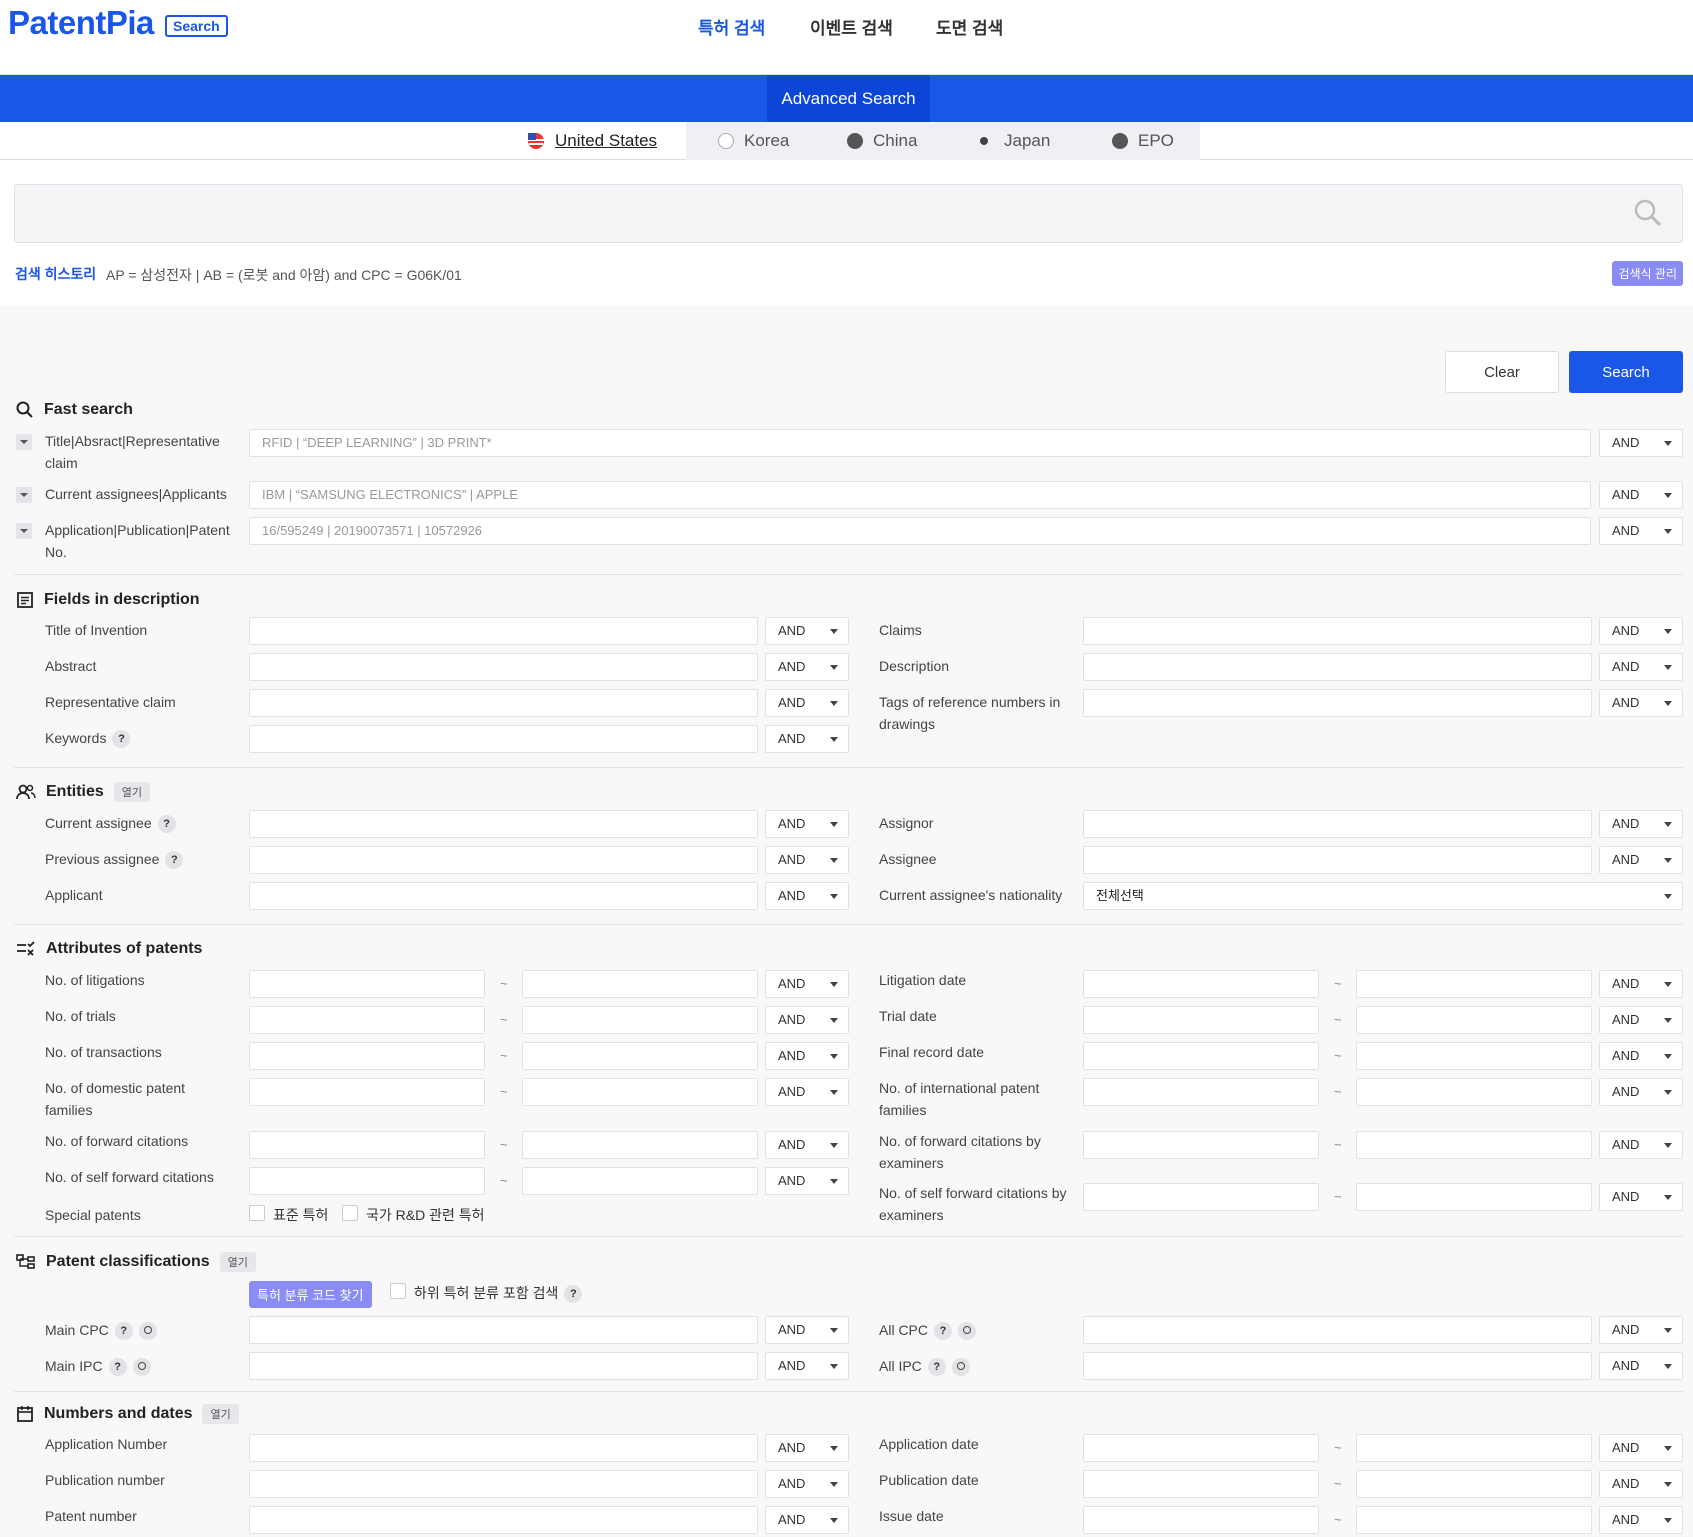 Image resolution: width=1693 pixels, height=1537 pixels. I want to click on claims-input, so click(1337, 631).